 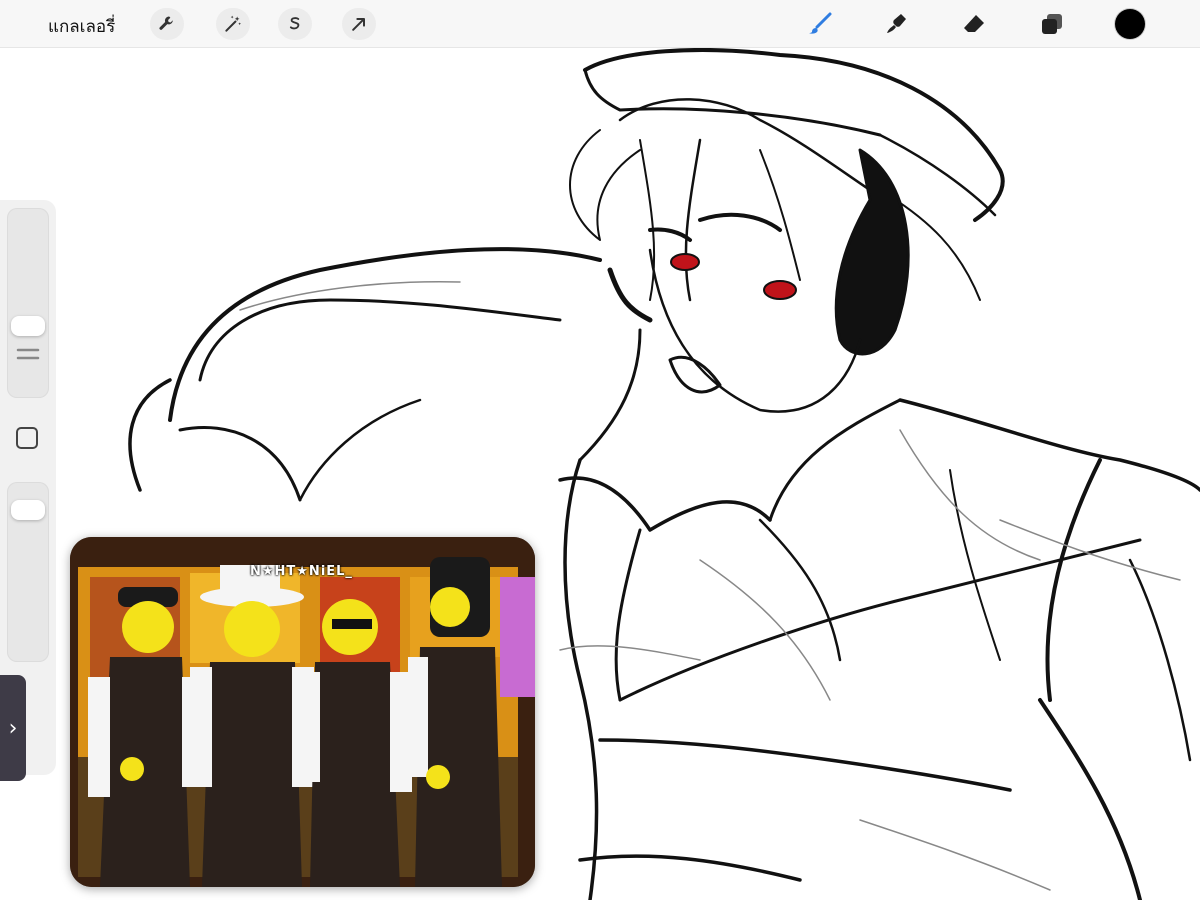 I want to click on eraser-tool, so click(x=974, y=24).